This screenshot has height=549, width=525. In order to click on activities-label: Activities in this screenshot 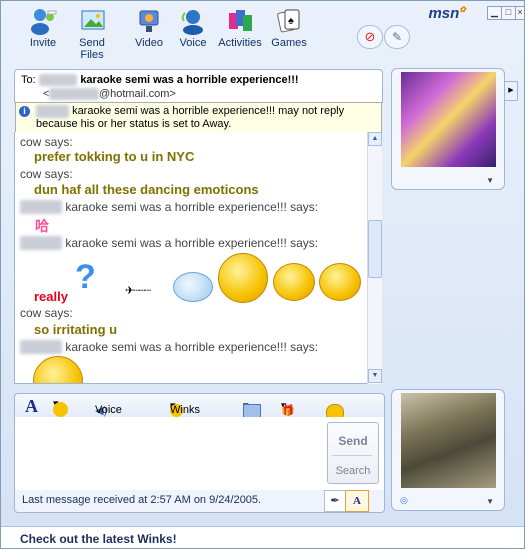, I will do `click(240, 43)`.